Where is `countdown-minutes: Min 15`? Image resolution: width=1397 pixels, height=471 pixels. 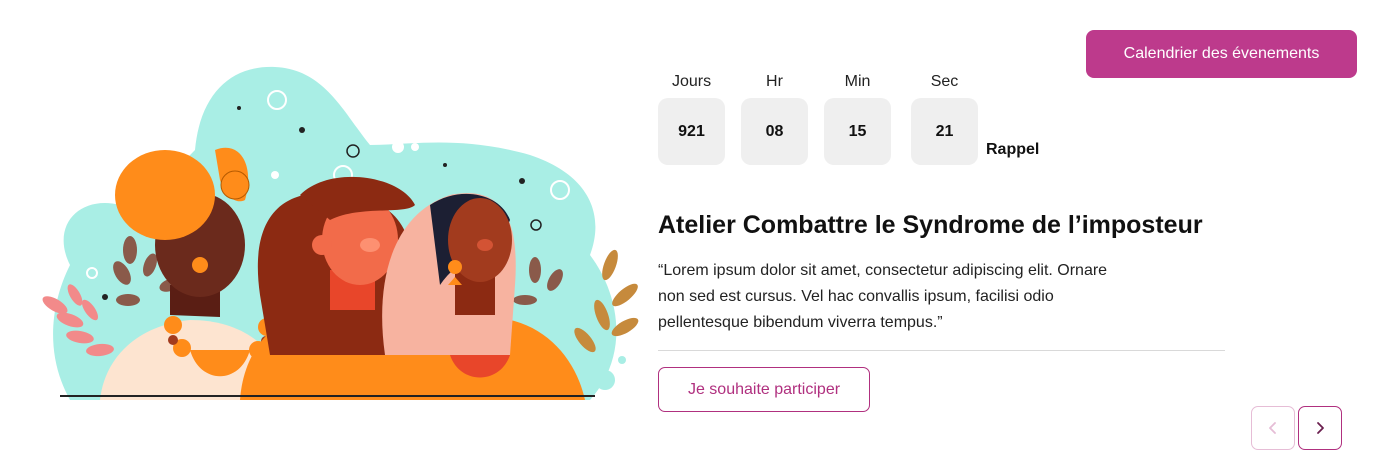
countdown-minutes: Min 15 is located at coordinates (857, 118).